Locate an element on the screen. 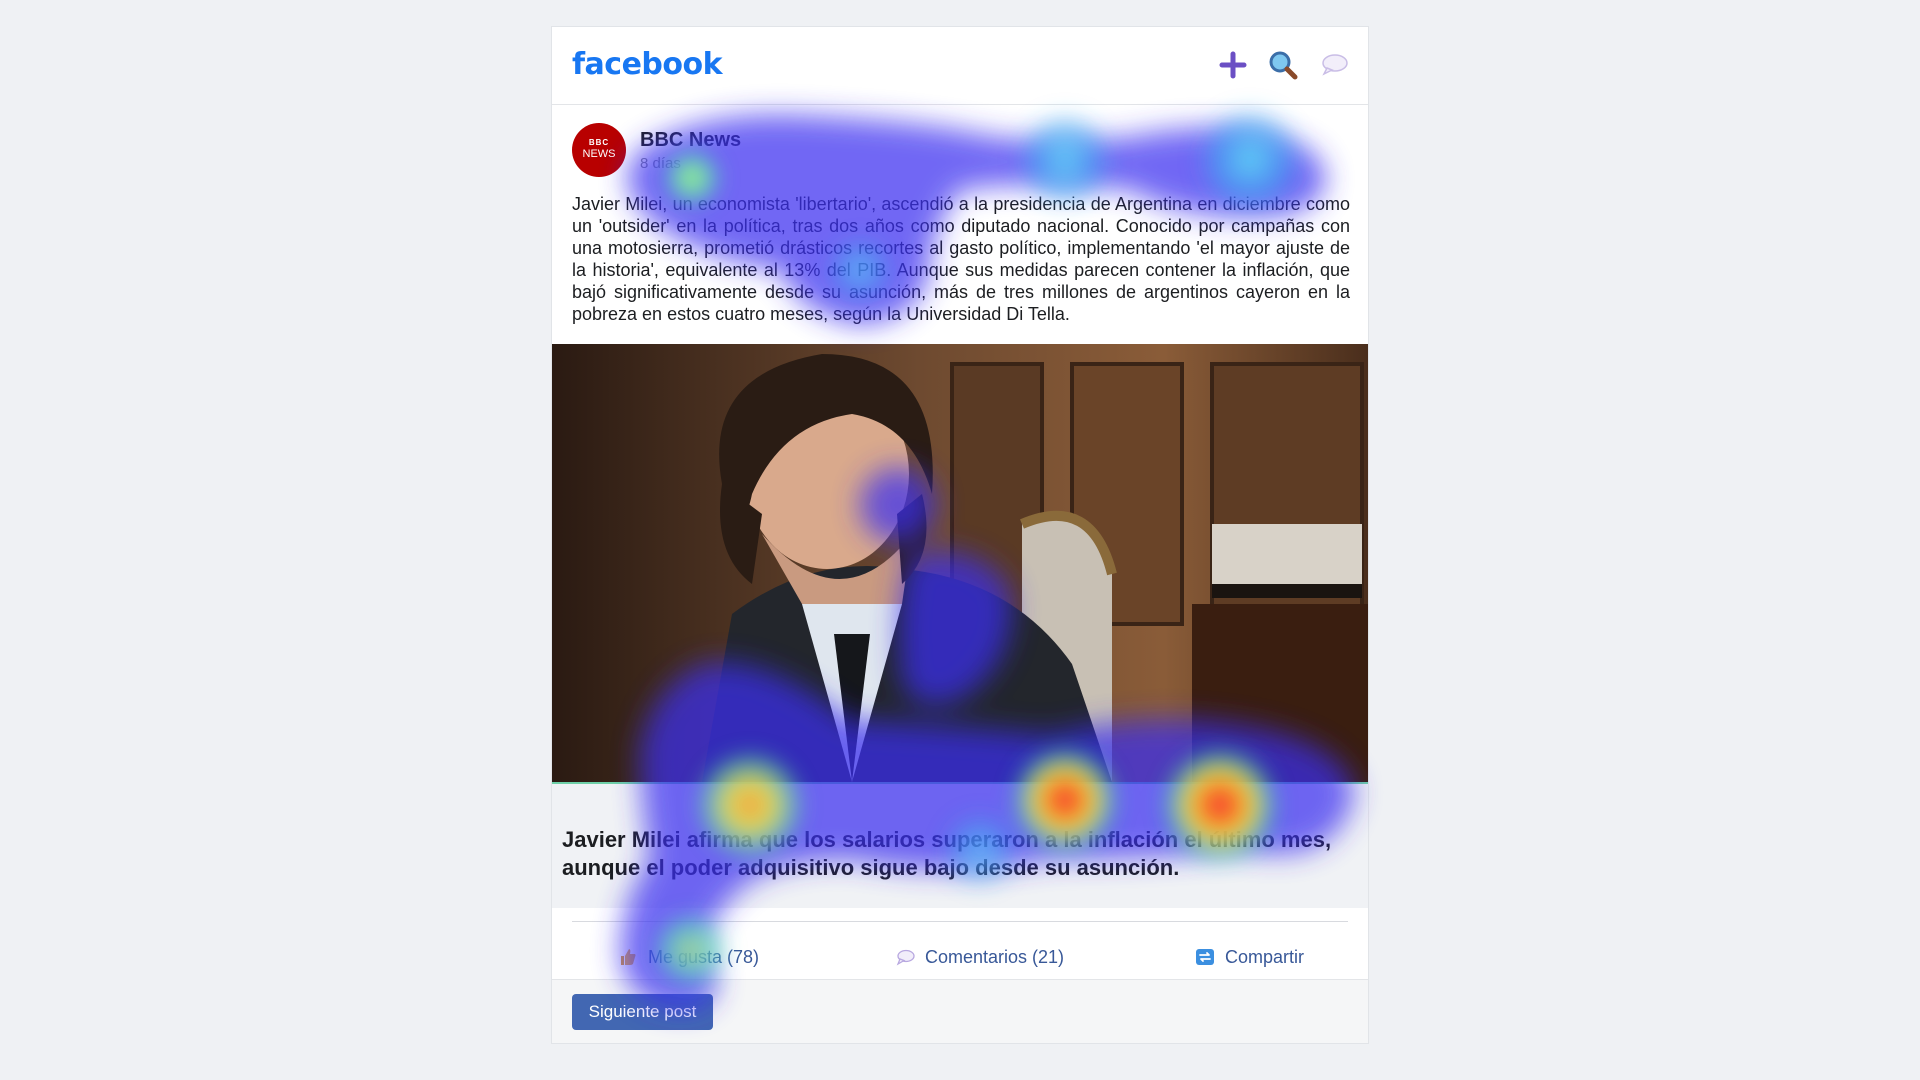  chat-bubble-icon is located at coordinates (1334, 65).